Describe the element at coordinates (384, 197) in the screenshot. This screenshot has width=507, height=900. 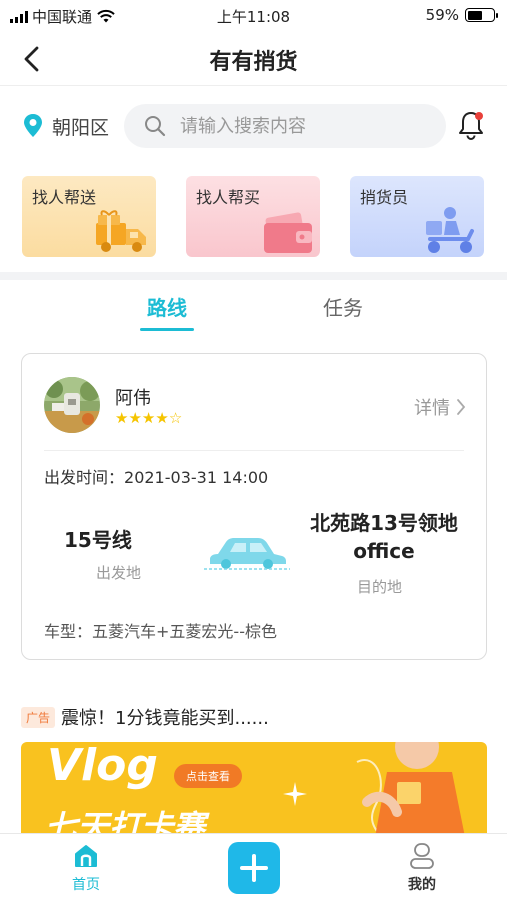
I see `service-label: 捎货员` at that location.